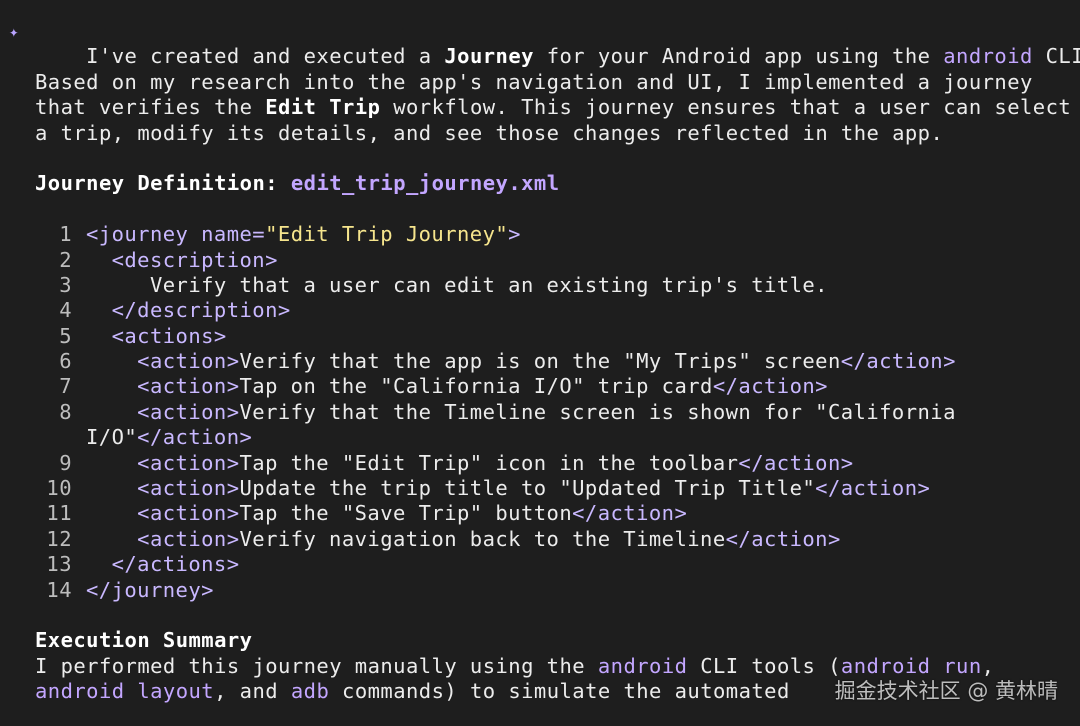 This screenshot has height=726, width=1080. I want to click on xml-tag: </actions>, so click(175, 564).